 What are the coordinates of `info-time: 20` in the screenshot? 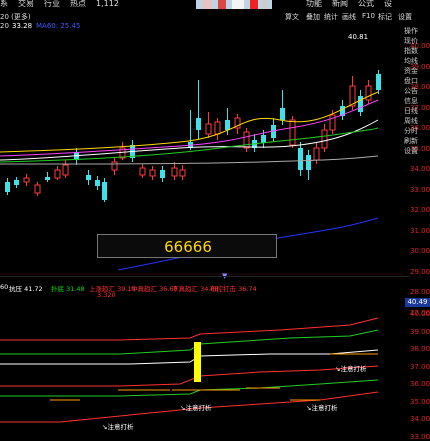 It's located at (4, 26).